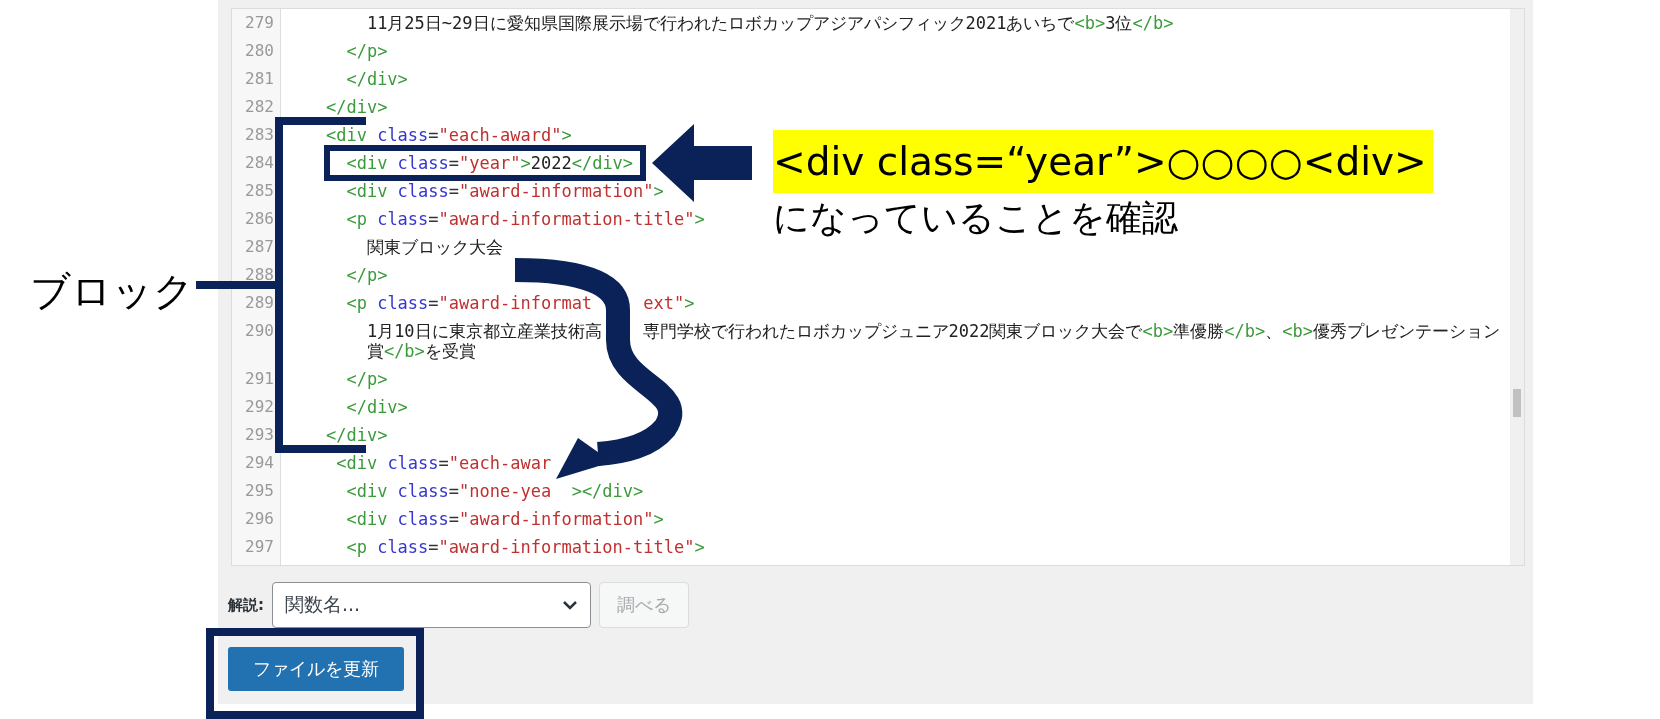 This screenshot has height=719, width=1660. Describe the element at coordinates (259, 519) in the screenshot. I see `line-number: 296` at that location.